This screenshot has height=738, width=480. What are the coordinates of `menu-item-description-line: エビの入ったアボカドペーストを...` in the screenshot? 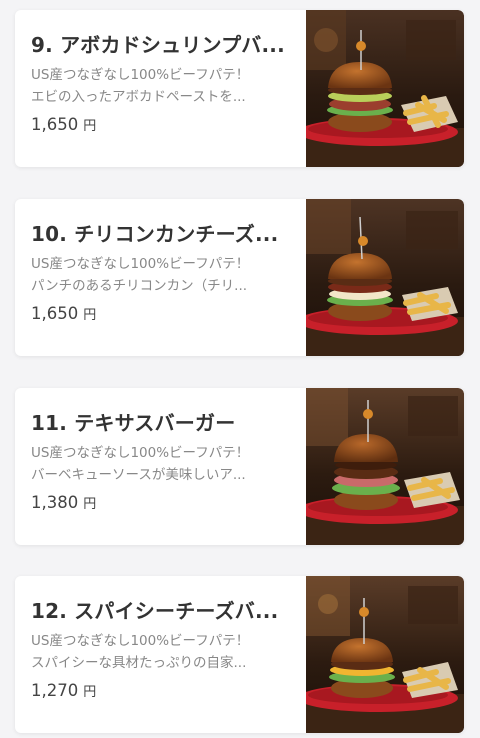 It's located at (138, 97).